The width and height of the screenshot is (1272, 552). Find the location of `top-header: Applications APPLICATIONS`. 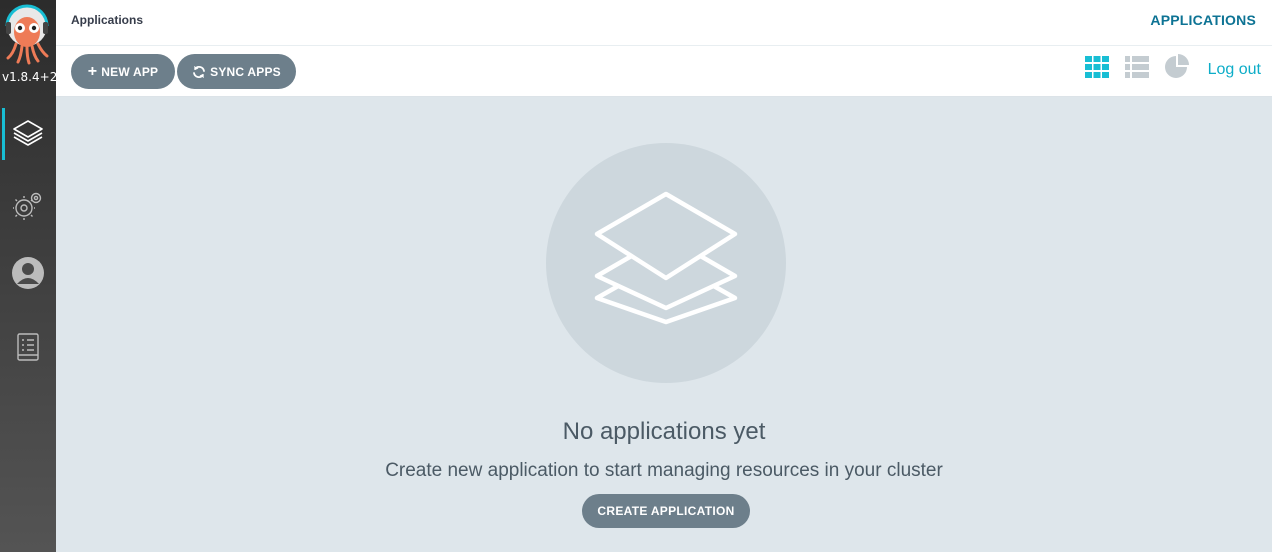

top-header: Applications APPLICATIONS is located at coordinates (664, 23).